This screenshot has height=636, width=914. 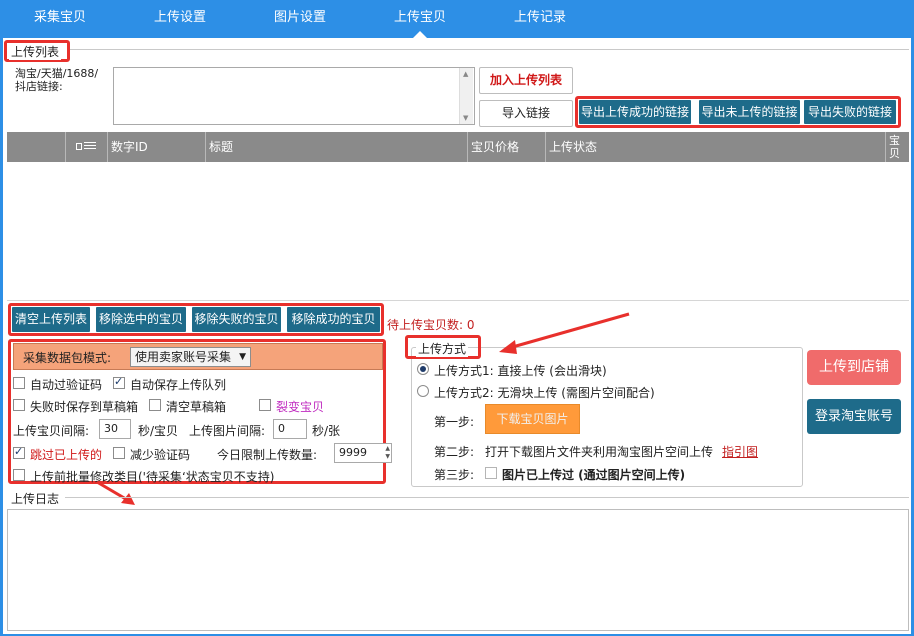 I want to click on step2-text: 打开下载图片文件夹利用淘宝图片空间上传, so click(x=599, y=452).